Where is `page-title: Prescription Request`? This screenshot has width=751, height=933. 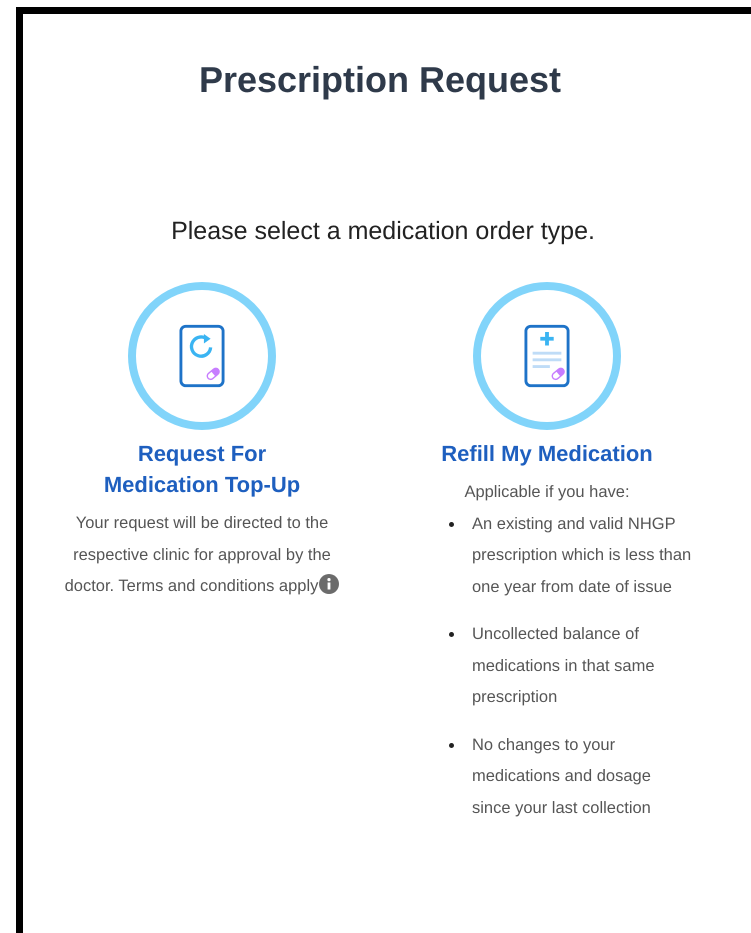
page-title: Prescription Request is located at coordinates (380, 80).